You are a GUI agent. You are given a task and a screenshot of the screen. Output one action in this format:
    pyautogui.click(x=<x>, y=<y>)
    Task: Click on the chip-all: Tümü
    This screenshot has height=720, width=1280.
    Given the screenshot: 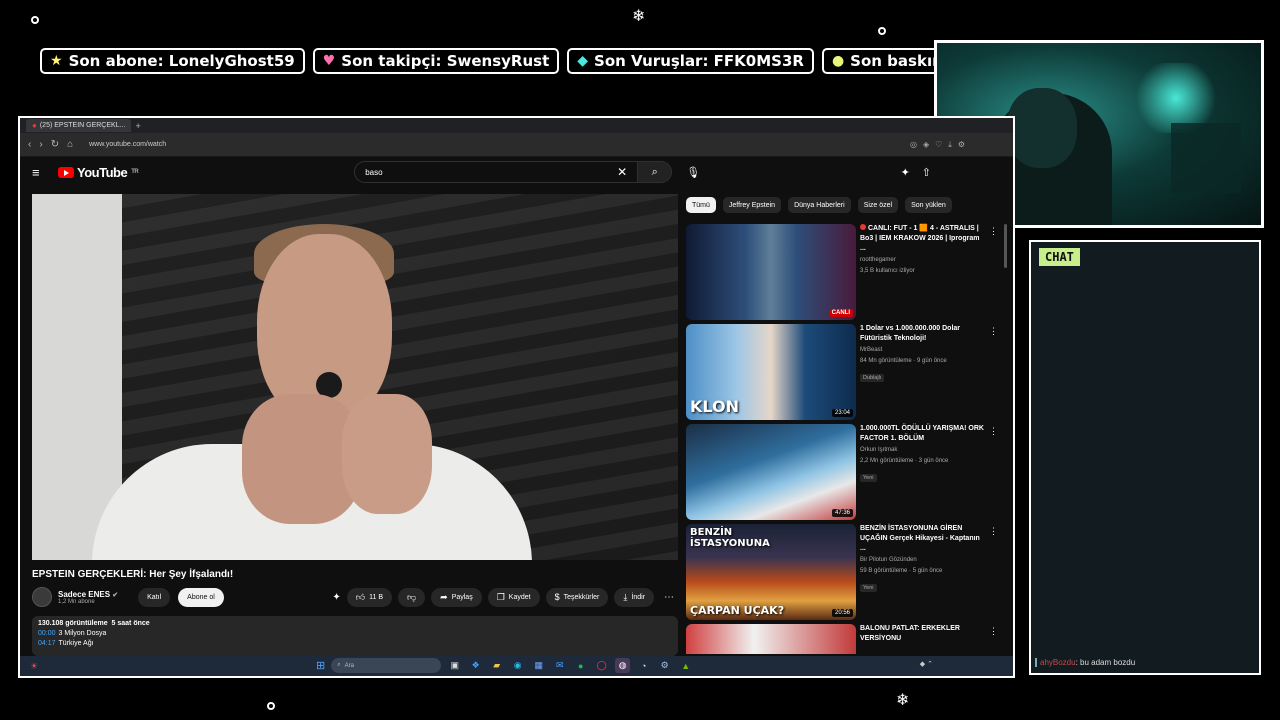 What is the action you would take?
    pyautogui.click(x=701, y=205)
    